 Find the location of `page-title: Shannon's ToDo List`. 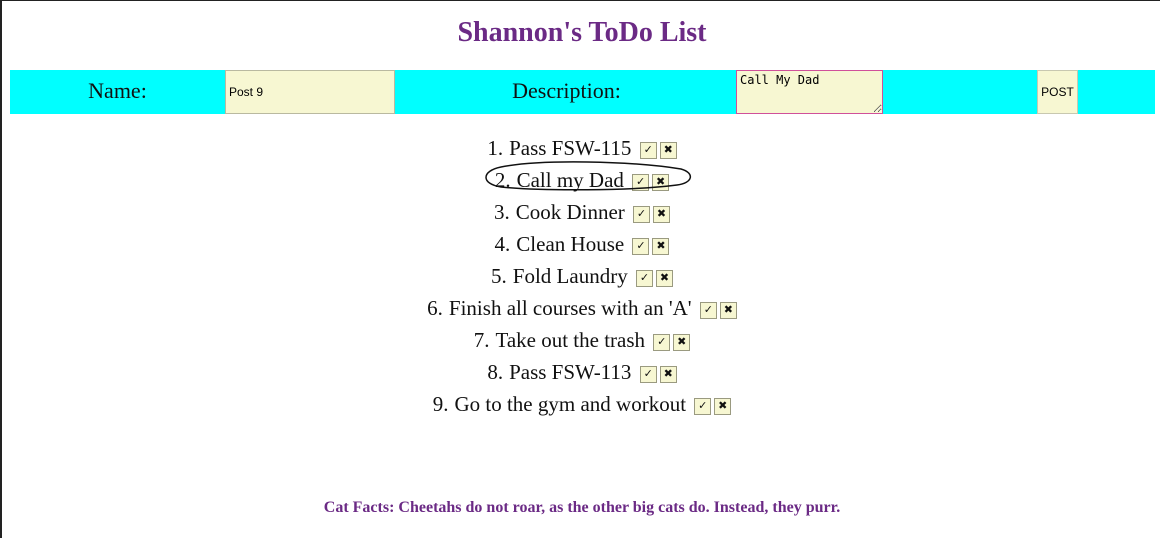

page-title: Shannon's ToDo List is located at coordinates (582, 32).